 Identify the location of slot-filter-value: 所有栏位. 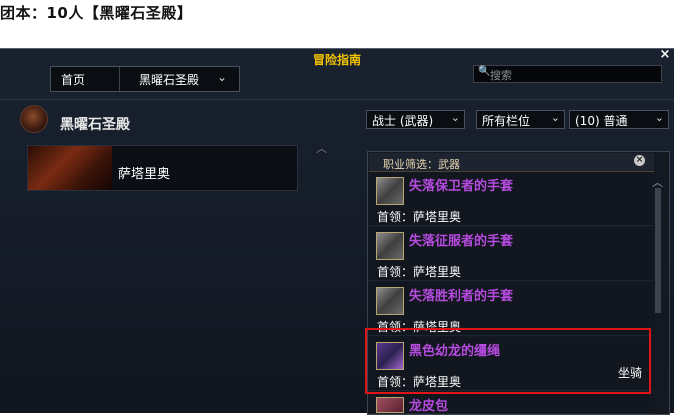
(506, 121).